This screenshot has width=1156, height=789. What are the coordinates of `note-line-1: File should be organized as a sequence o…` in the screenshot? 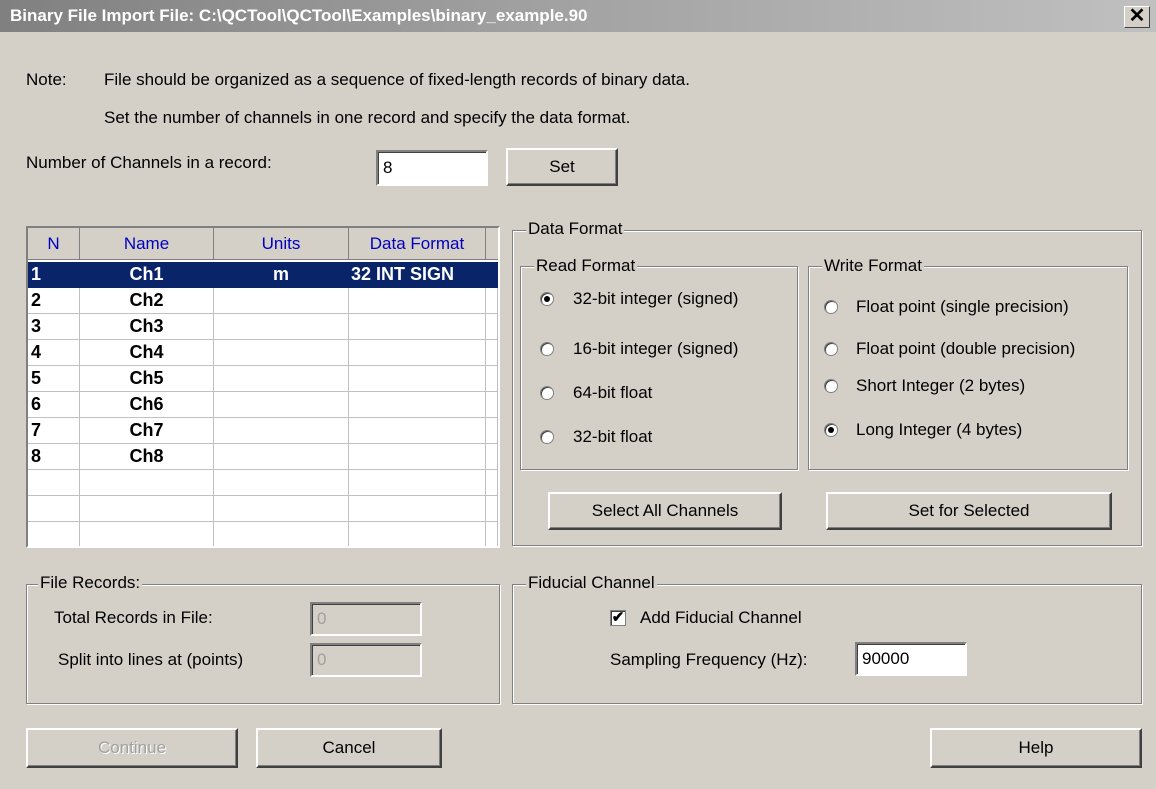 It's located at (397, 79).